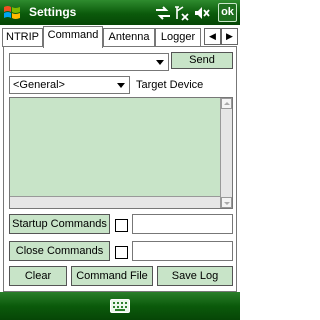 Image resolution: width=320 pixels, height=320 pixels. I want to click on bottom-bar, so click(120, 306).